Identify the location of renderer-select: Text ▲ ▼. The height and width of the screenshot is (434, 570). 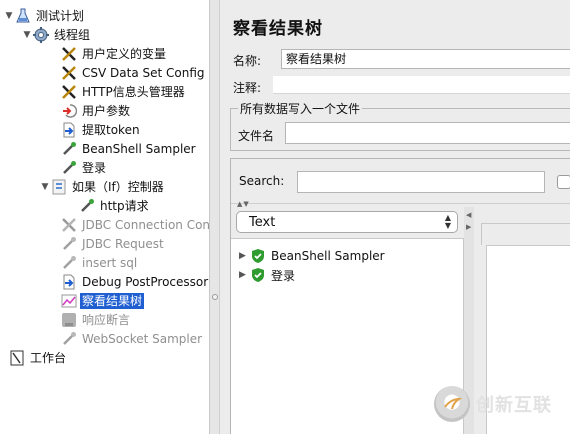
(347, 222).